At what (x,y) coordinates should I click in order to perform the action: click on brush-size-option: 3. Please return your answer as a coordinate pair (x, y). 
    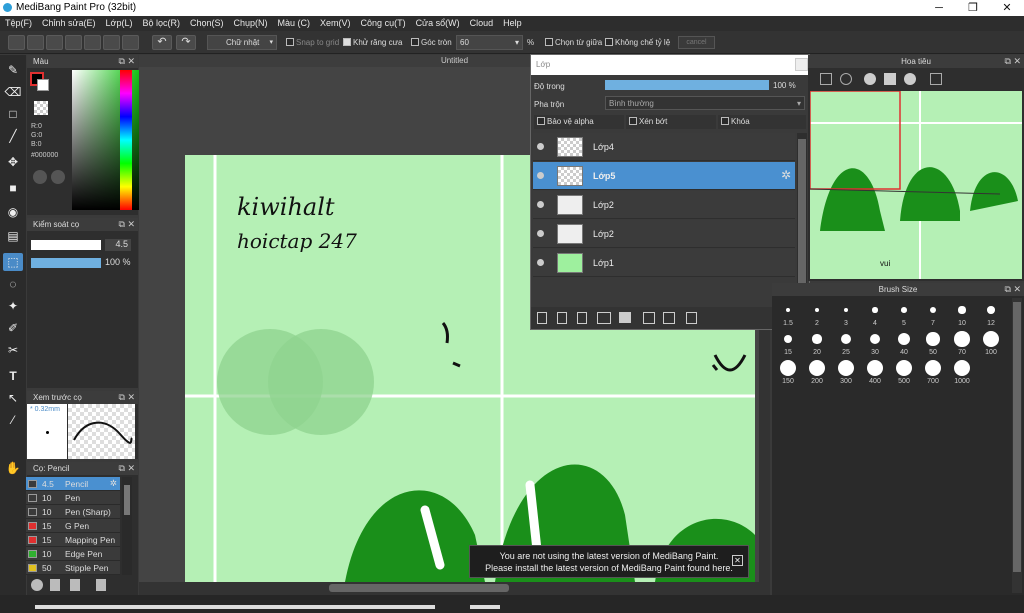
    Looking at the image, I should click on (846, 312).